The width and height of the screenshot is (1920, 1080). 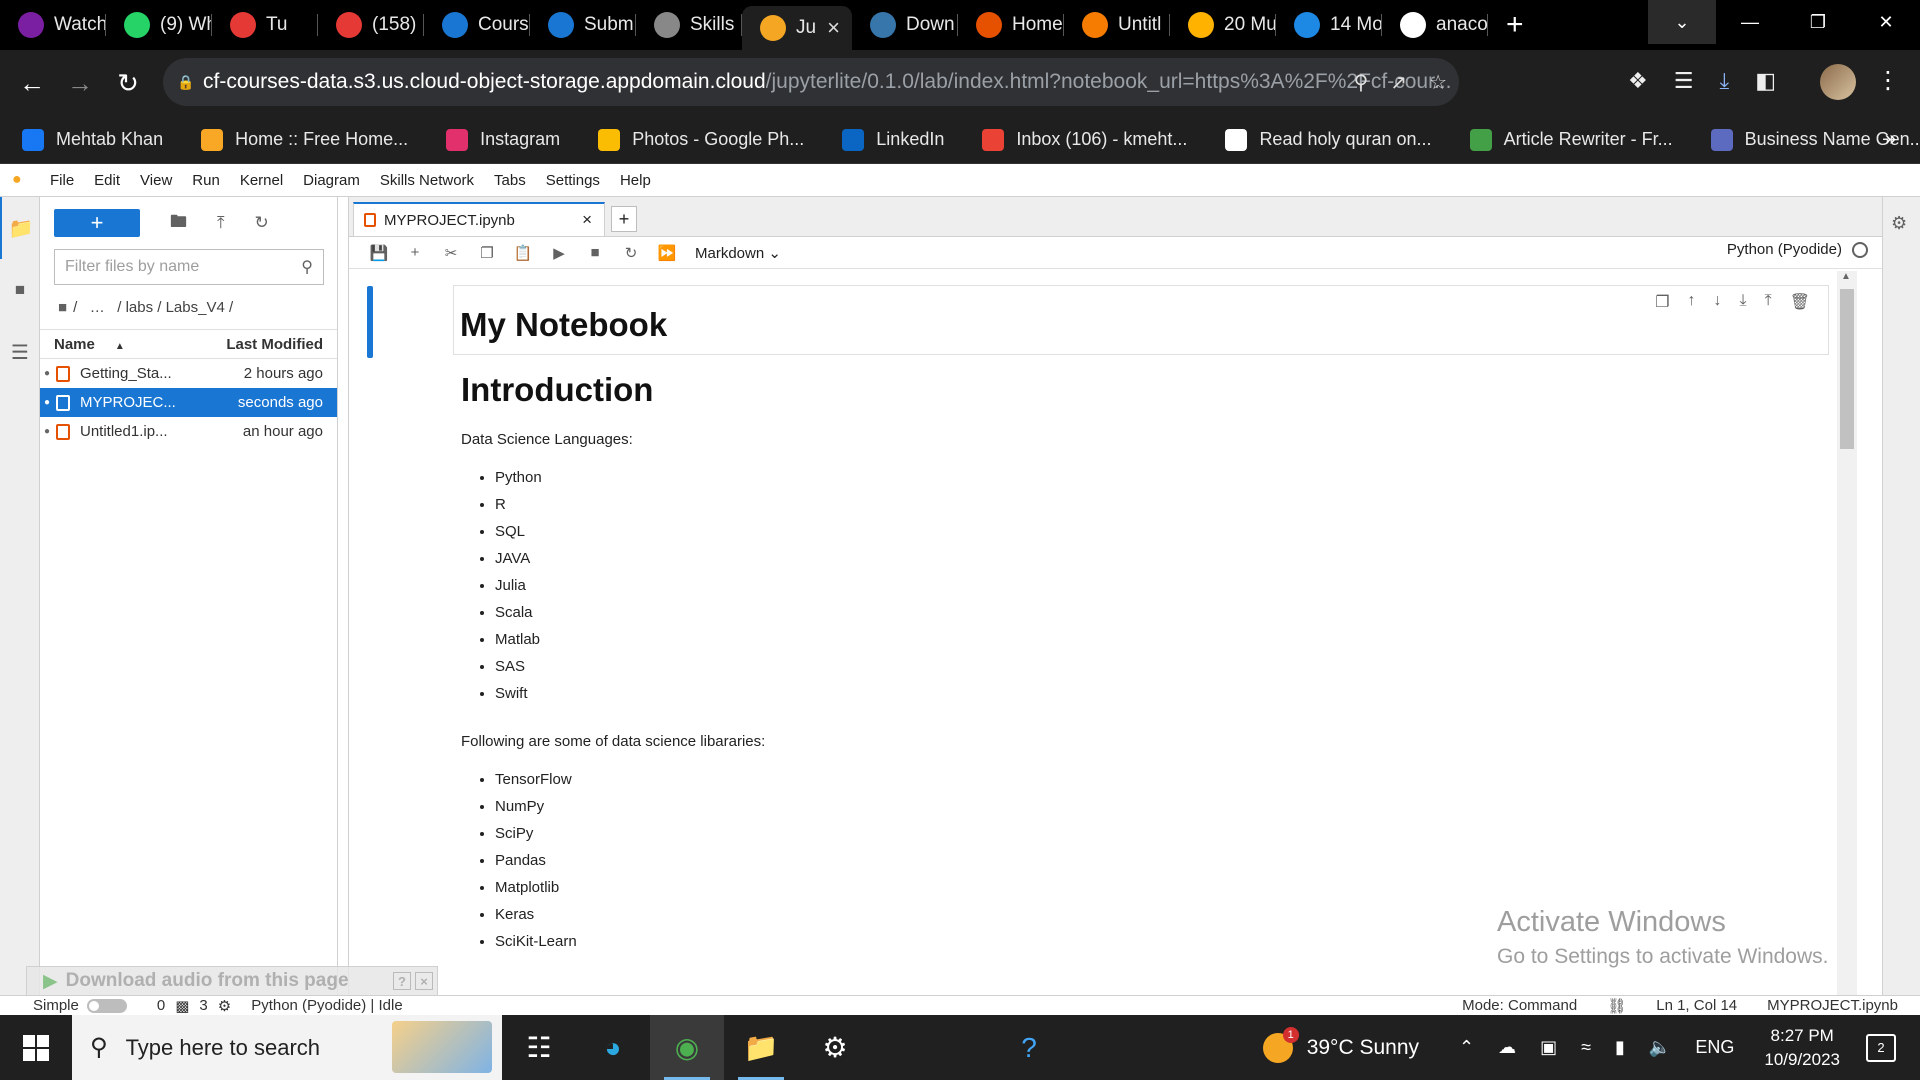 I want to click on cell-type-select: Markdown ⌄, so click(x=738, y=253).